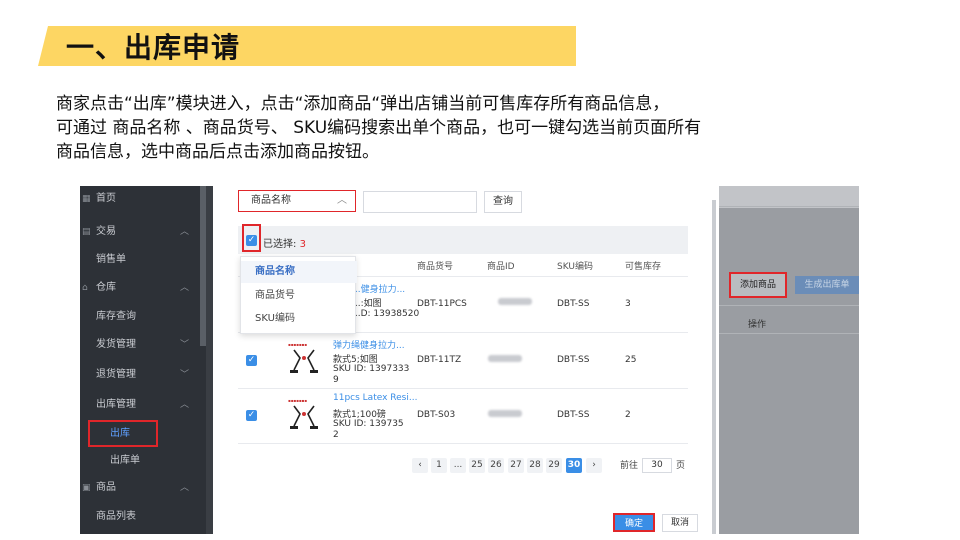 This screenshot has height=540, width=960. What do you see at coordinates (363, 104) in the screenshot?
I see `description-line: 商家点击“出库”模块进入，点击“添加商品“弹出店铺当前可售库存所有商品信息，` at bounding box center [363, 104].